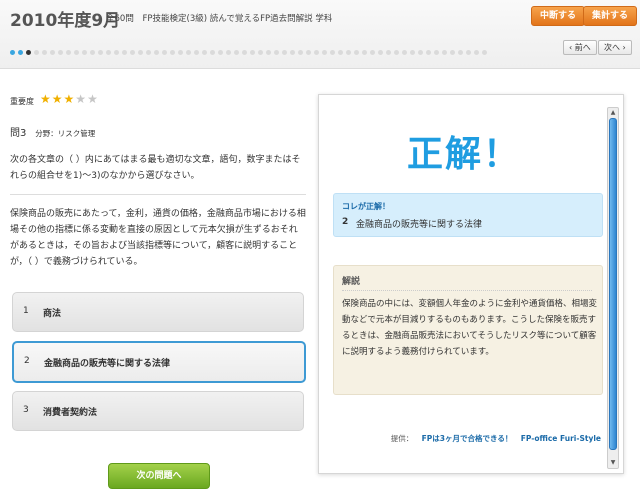  What do you see at coordinates (558, 16) in the screenshot?
I see `suspend-button: 中断する` at bounding box center [558, 16].